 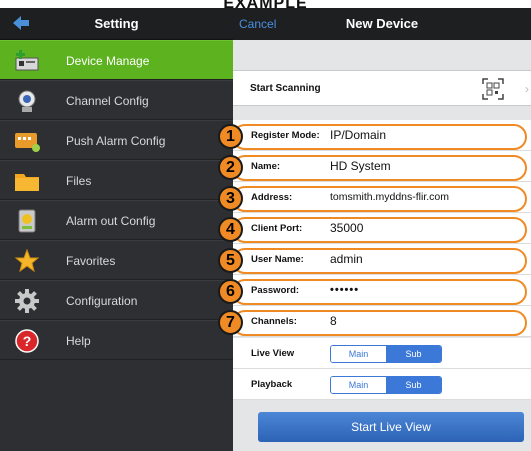 I want to click on device-manage-icon, so click(x=27, y=61).